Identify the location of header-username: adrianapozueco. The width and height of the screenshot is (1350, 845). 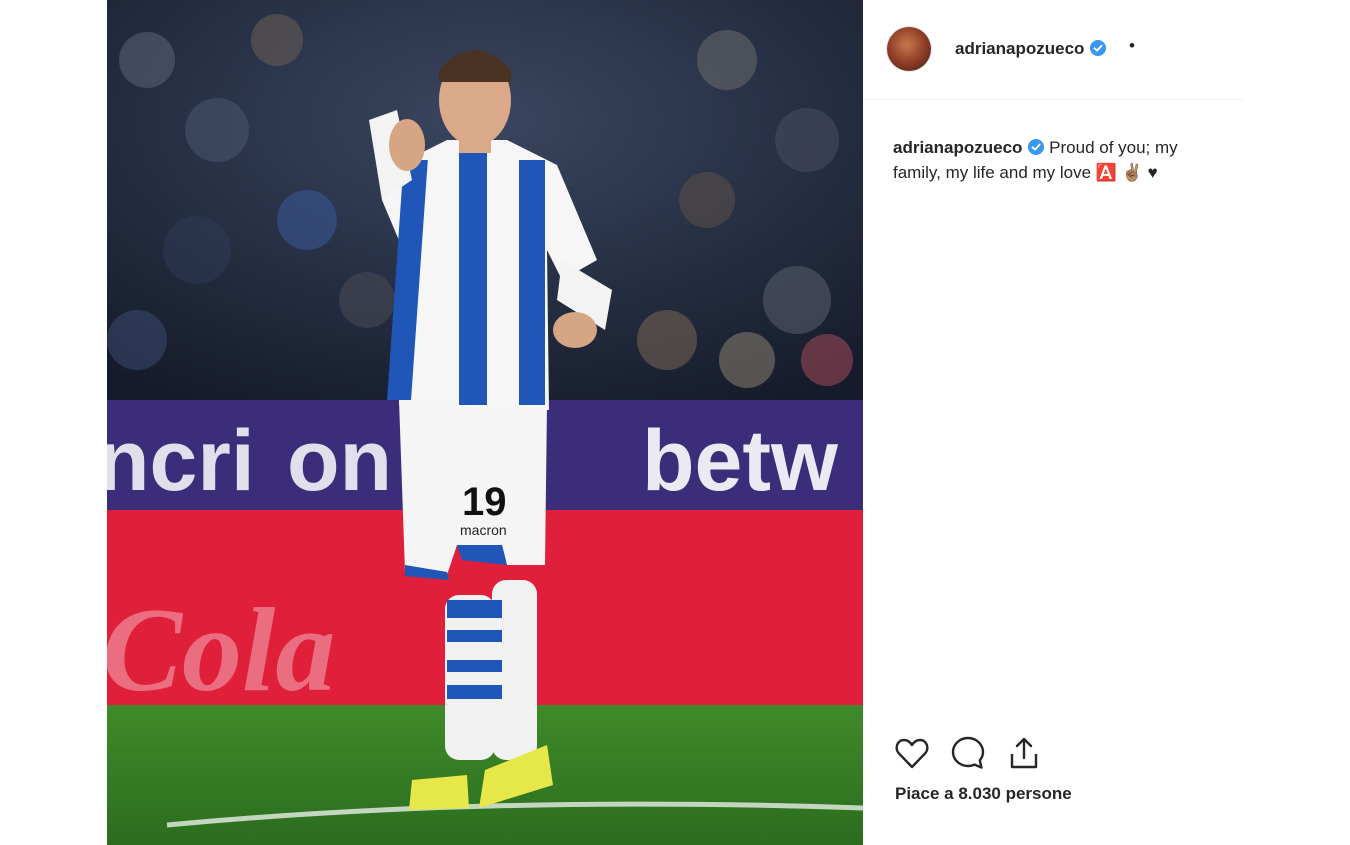
(1031, 49).